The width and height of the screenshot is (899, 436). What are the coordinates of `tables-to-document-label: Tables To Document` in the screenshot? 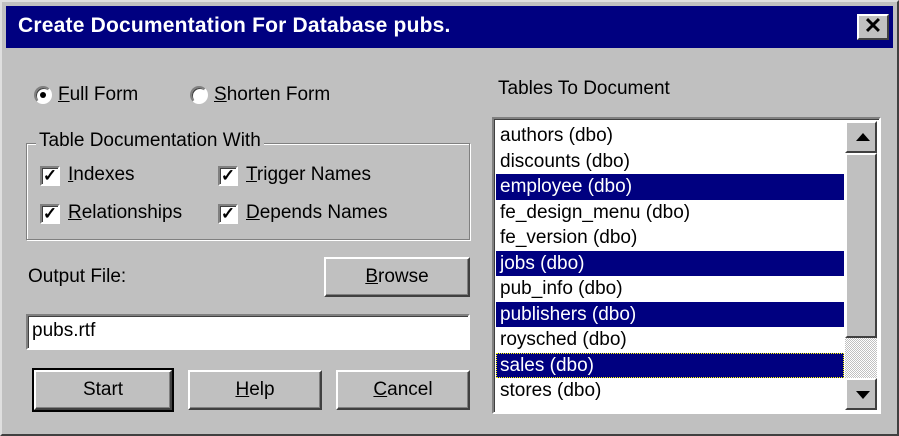 It's located at (584, 88).